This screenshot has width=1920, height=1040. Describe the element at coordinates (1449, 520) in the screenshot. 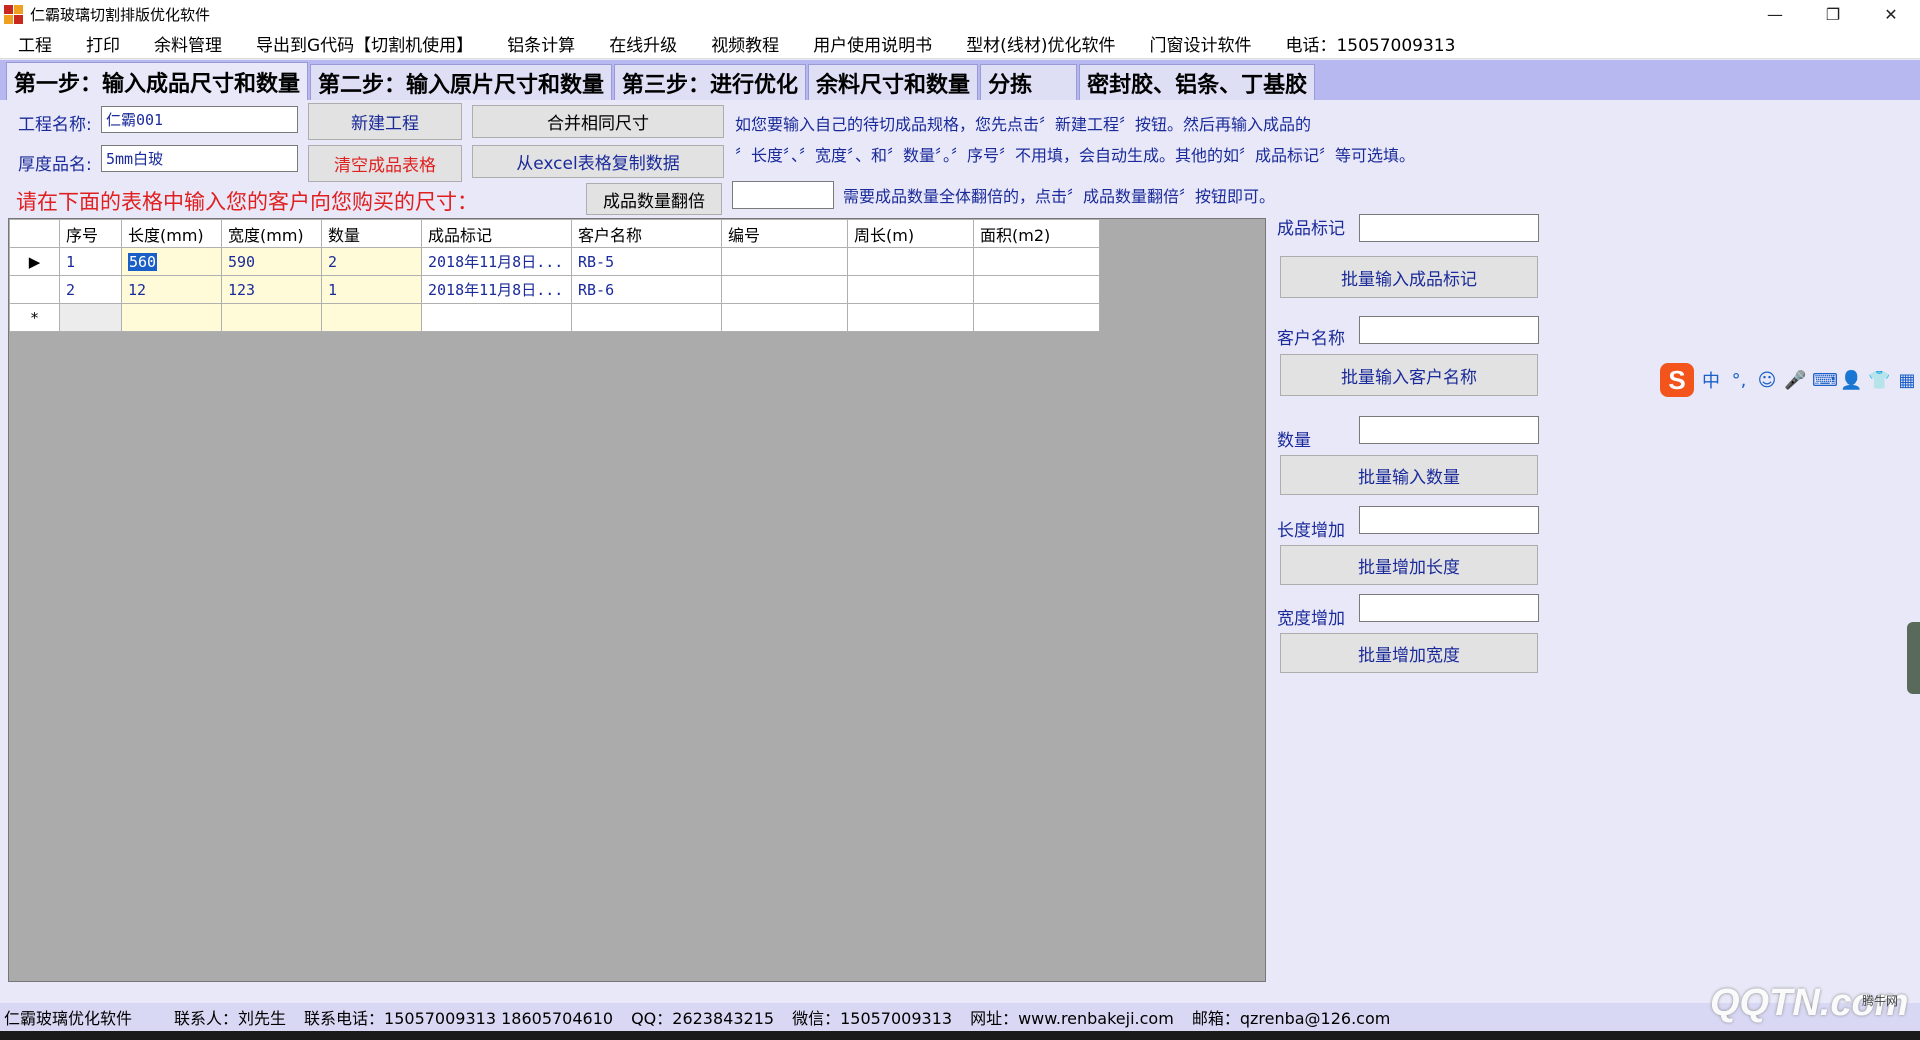

I see `length-increase-input` at that location.